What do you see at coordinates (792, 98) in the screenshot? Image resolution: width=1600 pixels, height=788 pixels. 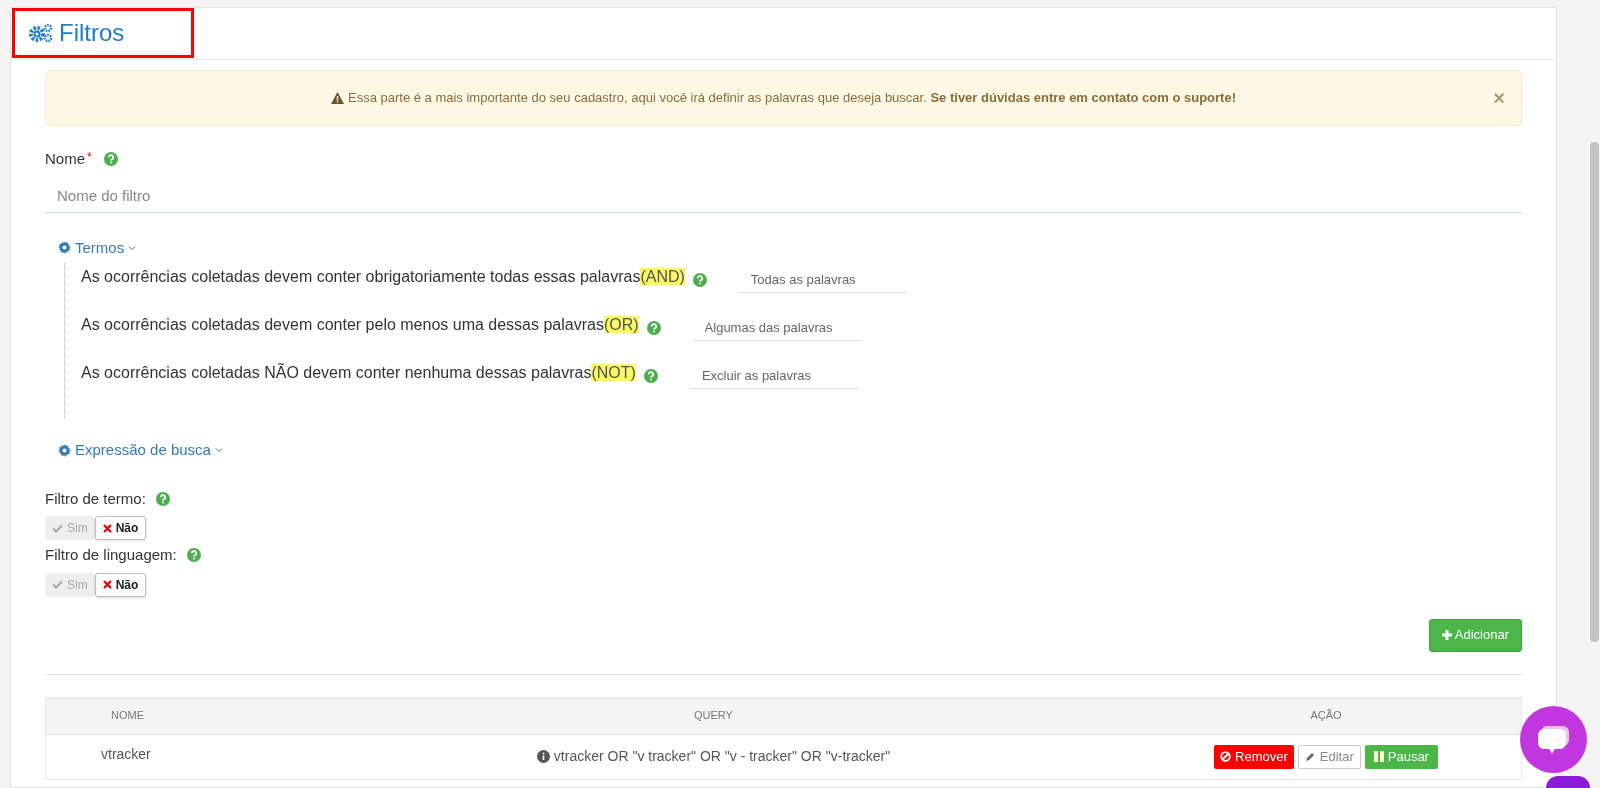 I see `alert-message: Essa parte é a mais importante do seu cadastro, aqui você irá definir as palavras que deseja buscar. Se tiver dúvidas entre em contato com o suporte!` at bounding box center [792, 98].